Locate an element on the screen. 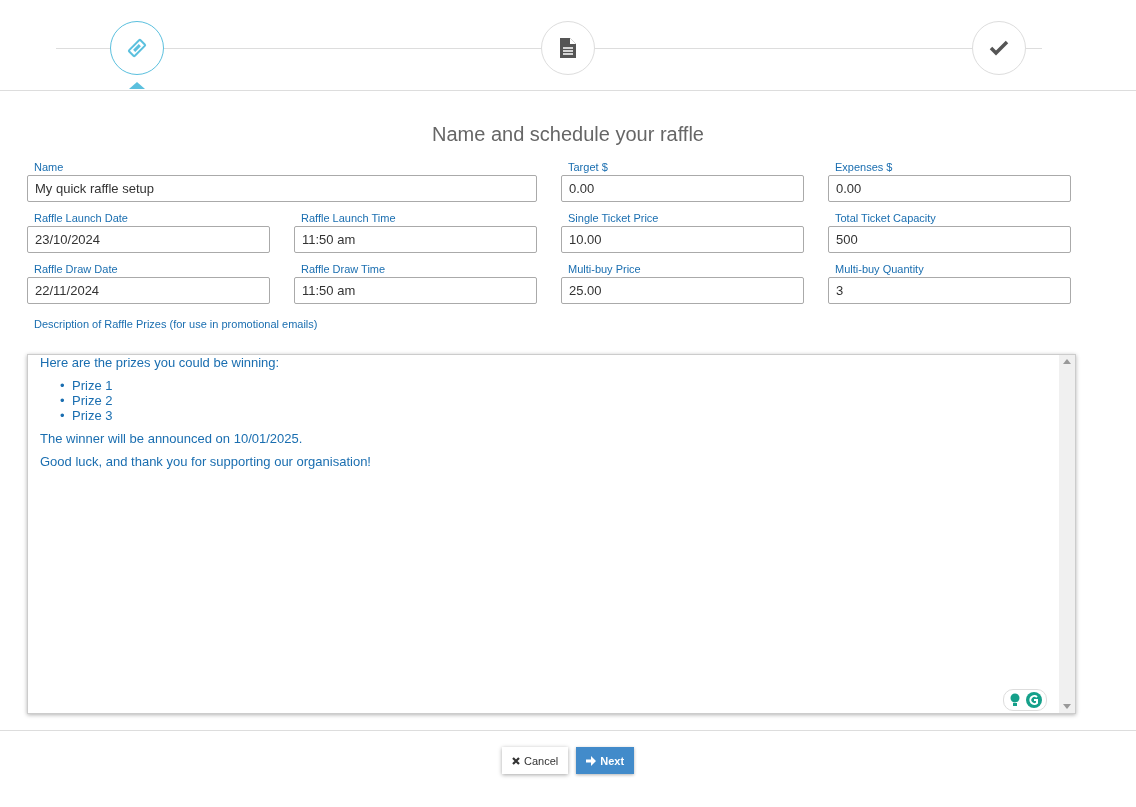  field-label: Total Ticket Capacity is located at coordinates (885, 218).